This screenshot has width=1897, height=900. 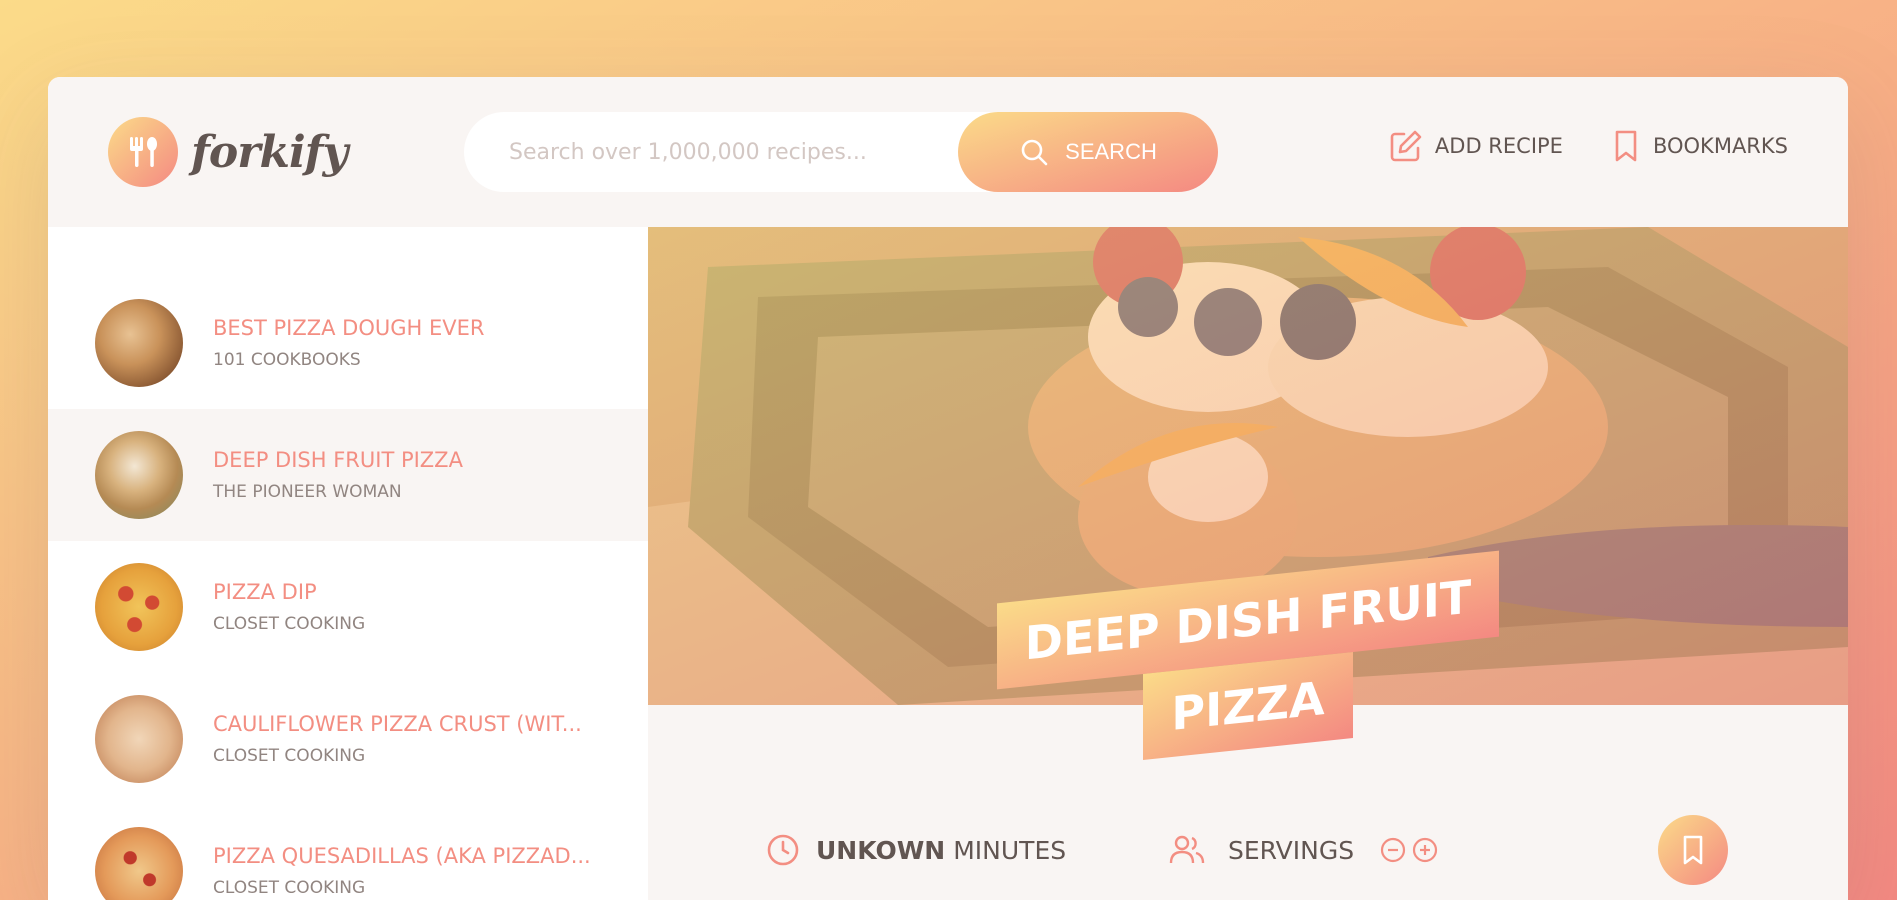 I want to click on result-title: DEEP DISH FRUIT PIZZA, so click(x=338, y=460).